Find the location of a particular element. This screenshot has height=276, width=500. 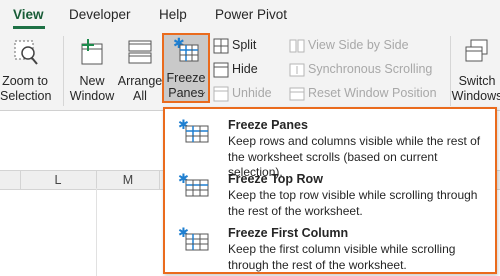

switch-windows-button: Switch Windows is located at coordinates (475, 71).